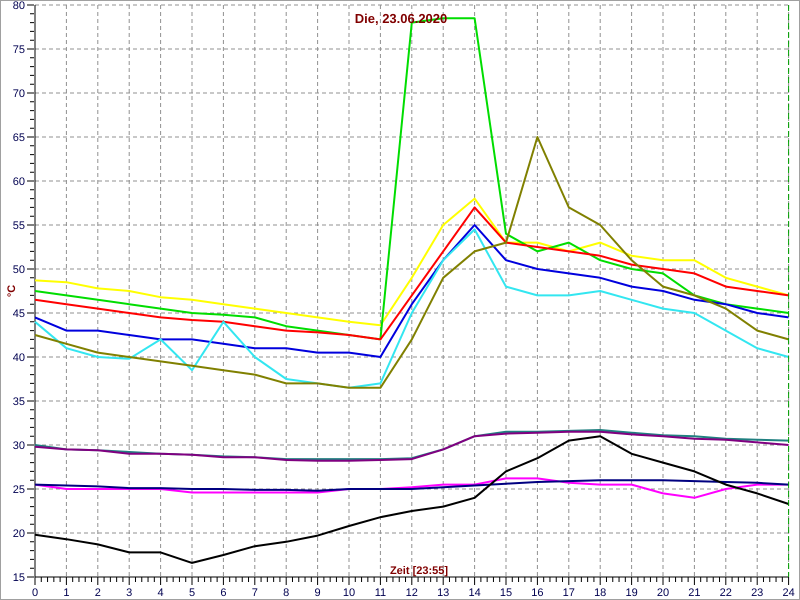  What do you see at coordinates (412, 593) in the screenshot?
I see `x-tick-label: 12` at bounding box center [412, 593].